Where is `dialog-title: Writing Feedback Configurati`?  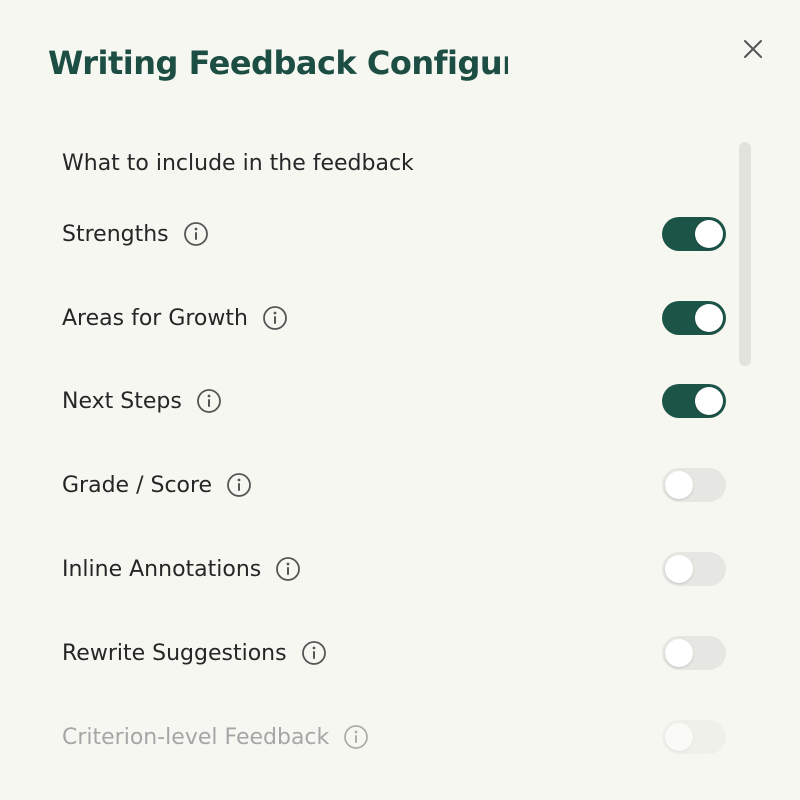
dialog-title: Writing Feedback Configurati is located at coordinates (278, 63).